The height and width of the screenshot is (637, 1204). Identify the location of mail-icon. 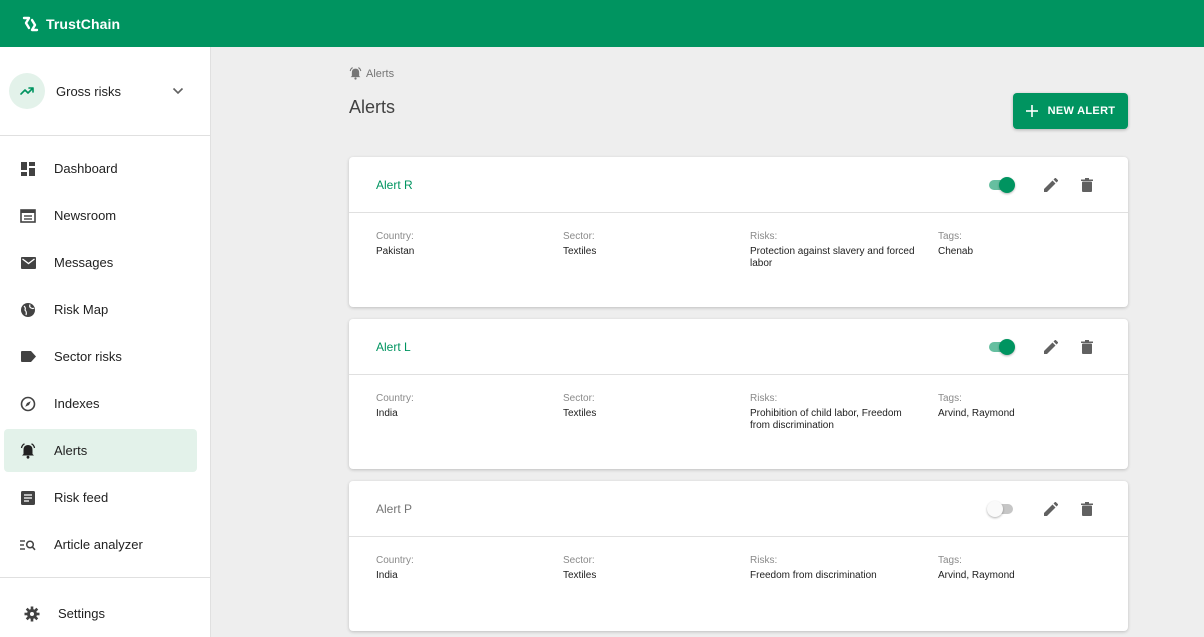
(28, 263).